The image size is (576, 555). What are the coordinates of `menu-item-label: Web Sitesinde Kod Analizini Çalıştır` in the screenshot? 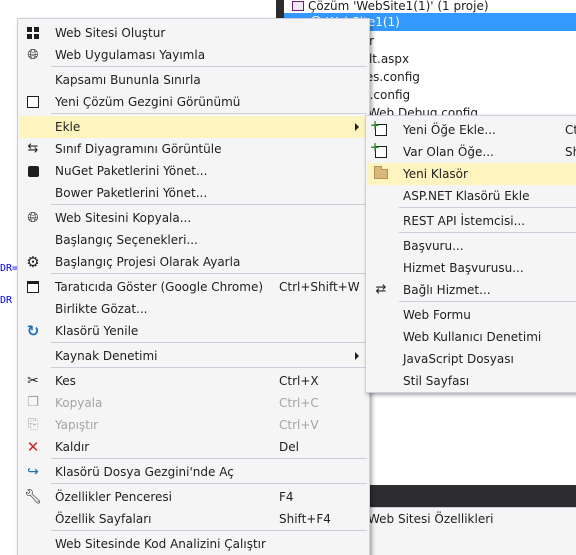 It's located at (160, 544).